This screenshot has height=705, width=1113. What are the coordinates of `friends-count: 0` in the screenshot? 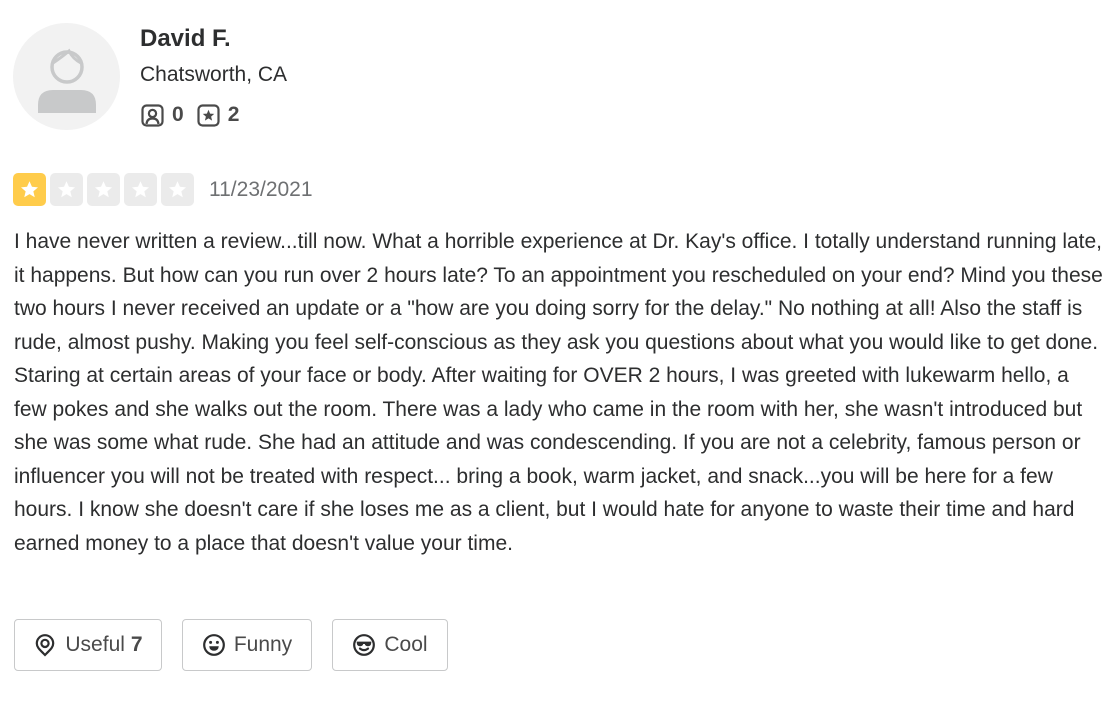 It's located at (178, 114).